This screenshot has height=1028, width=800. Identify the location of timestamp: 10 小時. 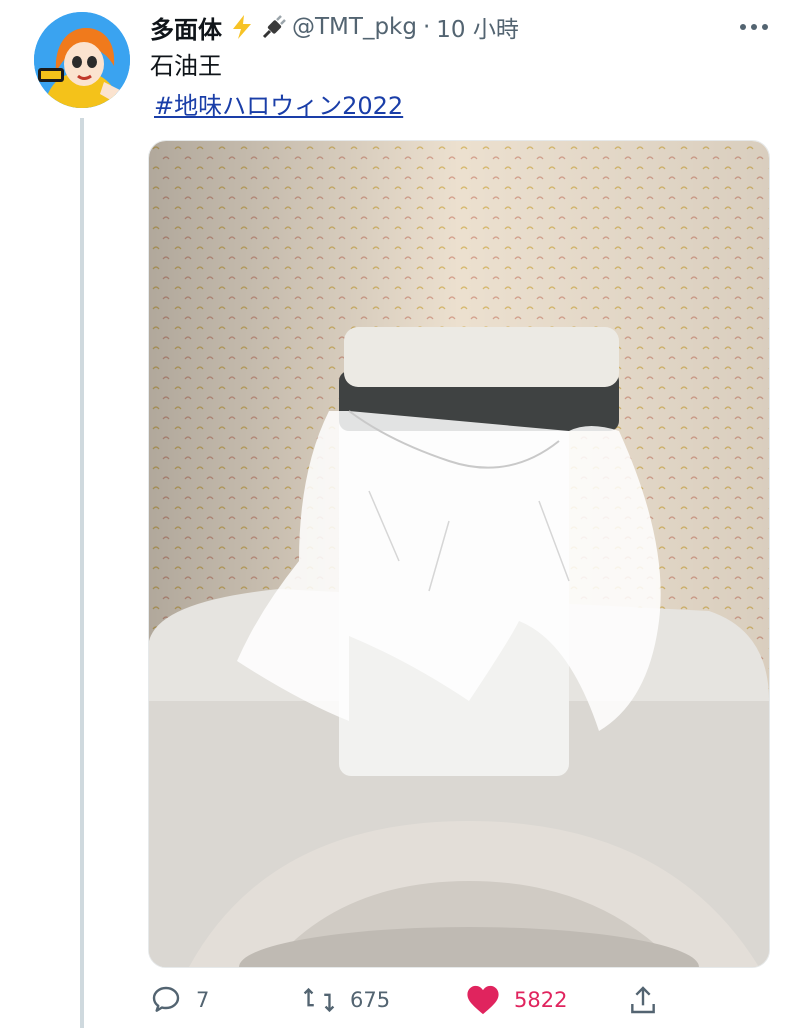
(477, 27).